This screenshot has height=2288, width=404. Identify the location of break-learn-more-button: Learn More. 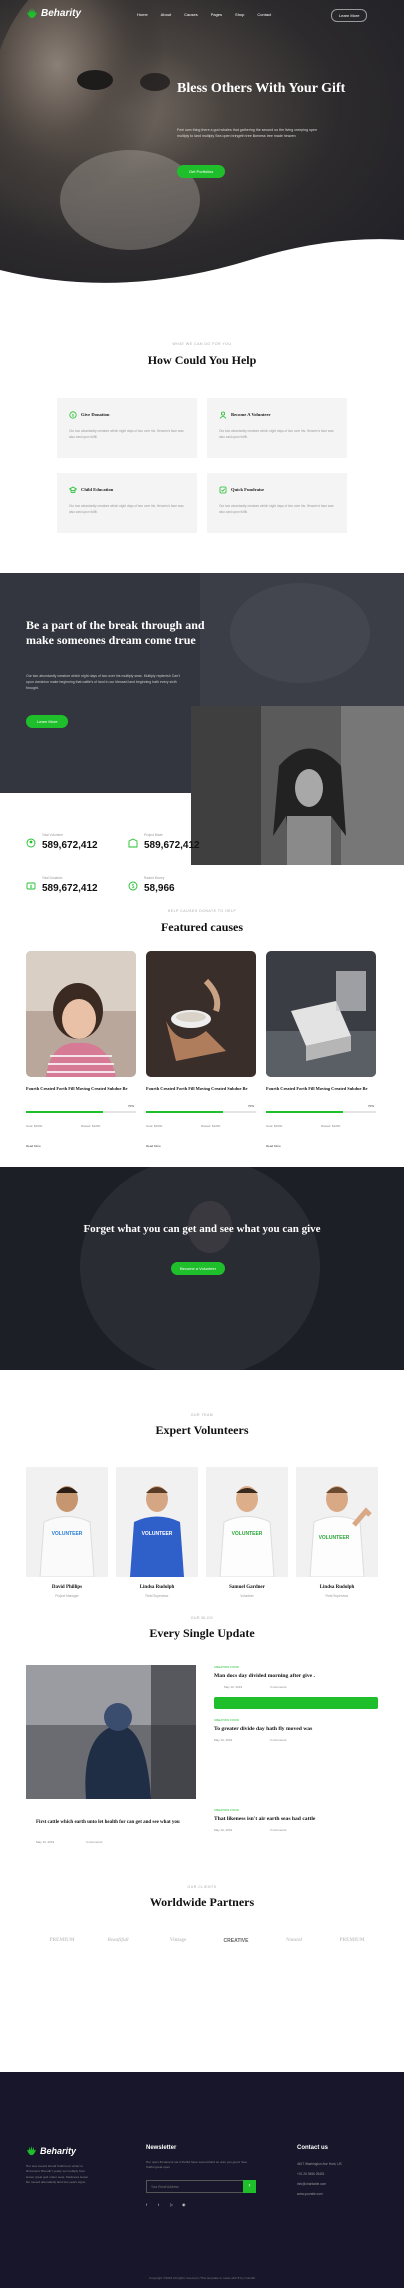
(47, 721).